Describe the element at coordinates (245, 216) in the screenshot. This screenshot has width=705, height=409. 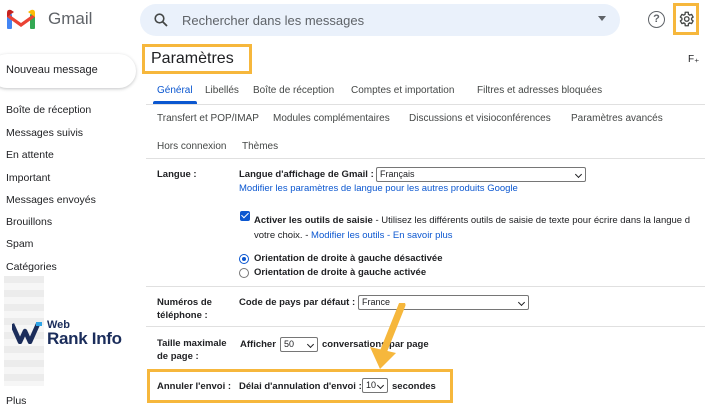
I see `input-tools-checkbox` at that location.